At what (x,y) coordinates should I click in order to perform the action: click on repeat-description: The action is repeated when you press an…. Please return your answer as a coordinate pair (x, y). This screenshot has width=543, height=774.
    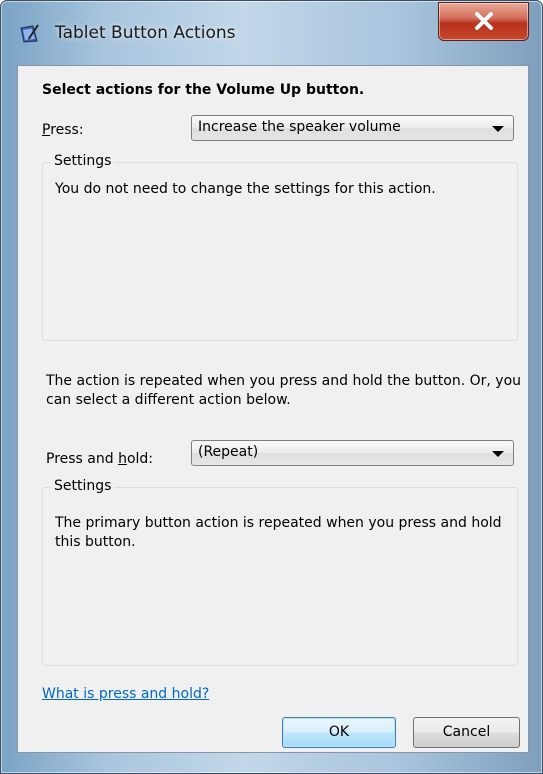
    Looking at the image, I should click on (284, 390).